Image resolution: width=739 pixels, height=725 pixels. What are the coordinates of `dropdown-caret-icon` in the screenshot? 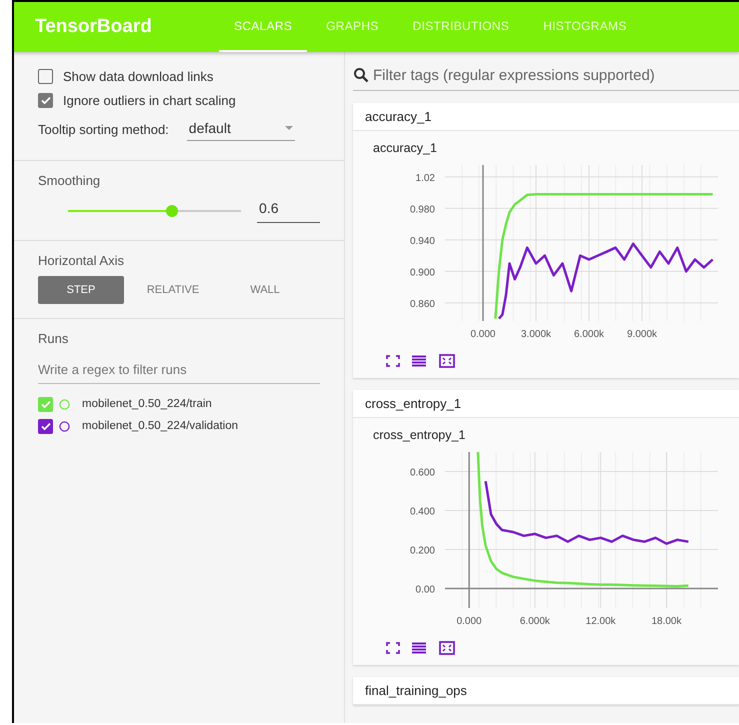 It's located at (288, 128).